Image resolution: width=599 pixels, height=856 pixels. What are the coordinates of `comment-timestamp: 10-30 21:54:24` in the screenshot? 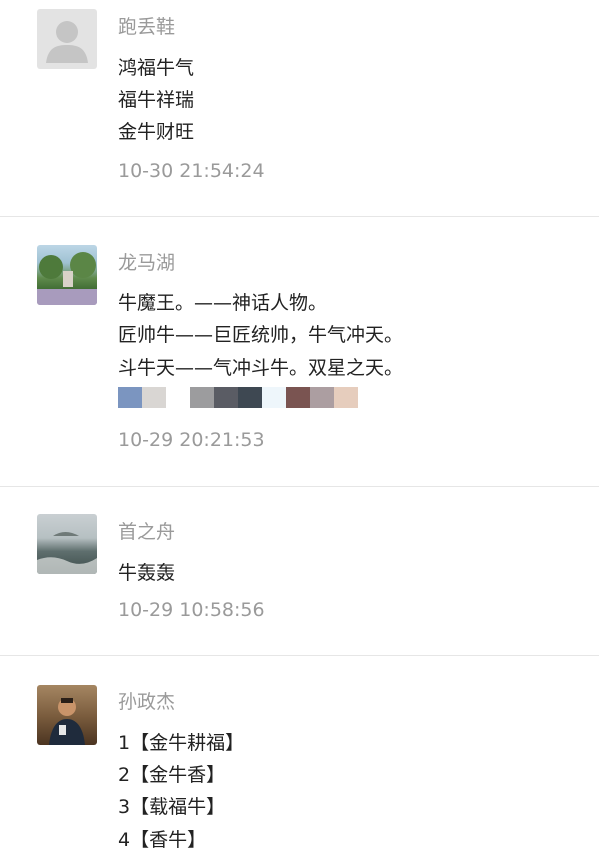 It's located at (191, 171).